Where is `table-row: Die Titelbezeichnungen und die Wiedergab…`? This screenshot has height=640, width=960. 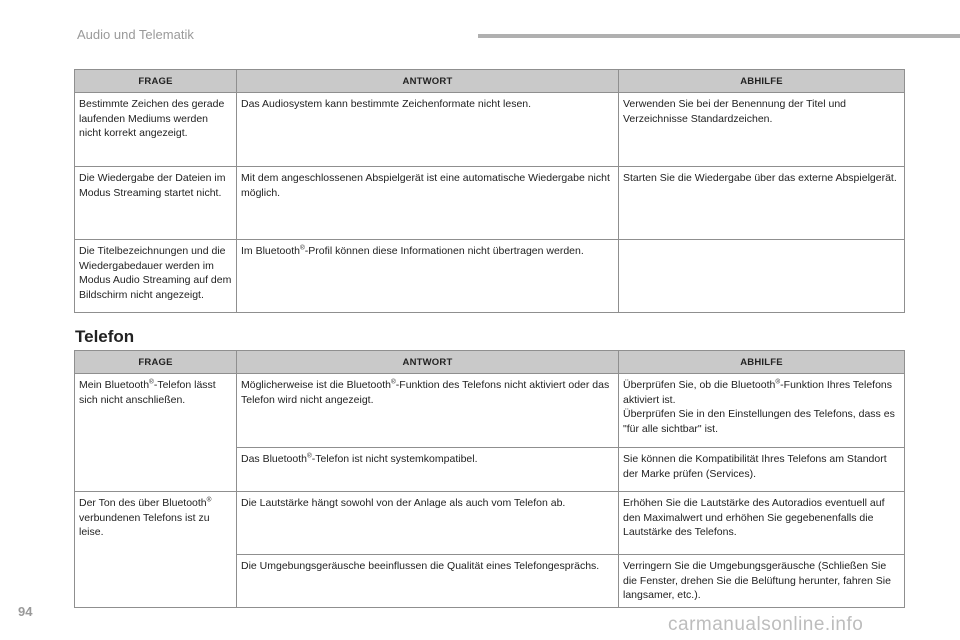 table-row: Die Titelbezeichnungen und die Wiedergab… is located at coordinates (489, 276).